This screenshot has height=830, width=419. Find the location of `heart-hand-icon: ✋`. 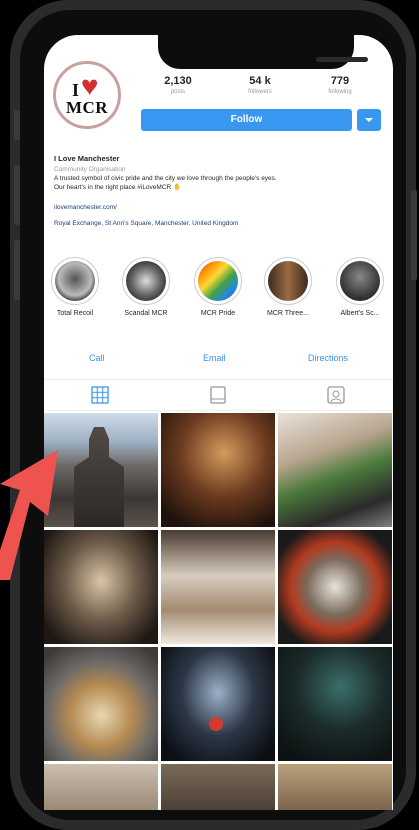

heart-hand-icon: ✋ is located at coordinates (177, 187).